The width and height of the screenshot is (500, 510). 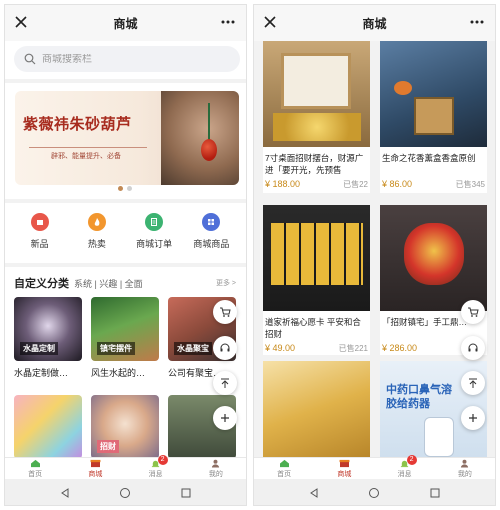 I want to click on search-input, so click(x=127, y=59).